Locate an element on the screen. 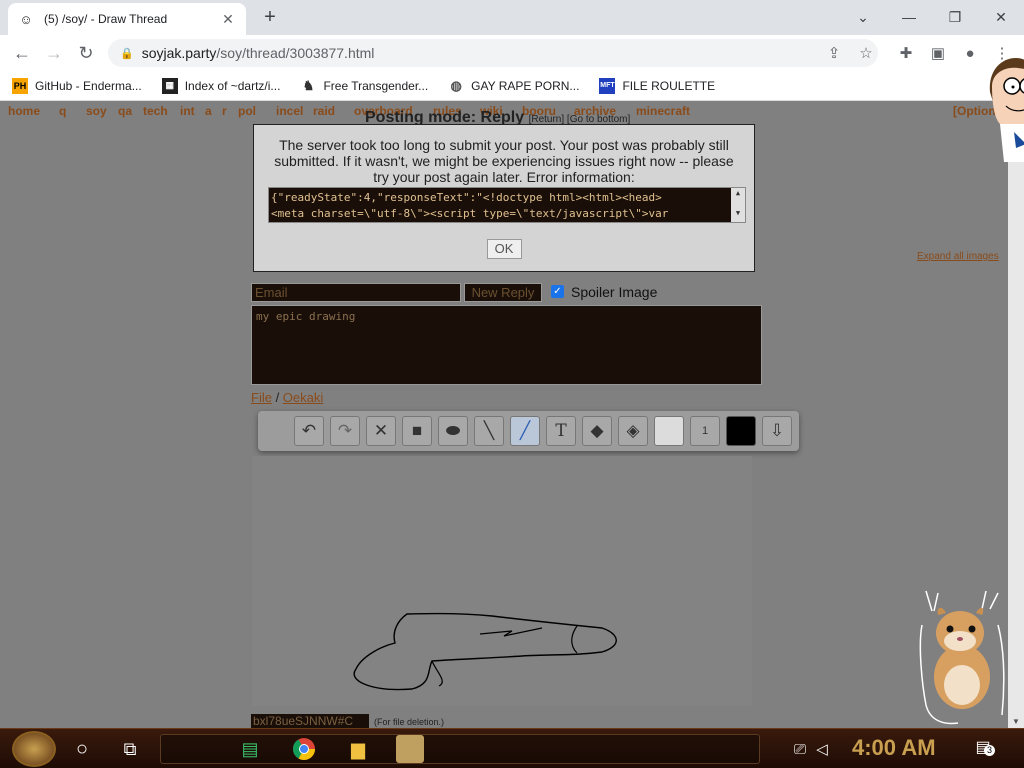  cortana-icon: ○ is located at coordinates (82, 749).